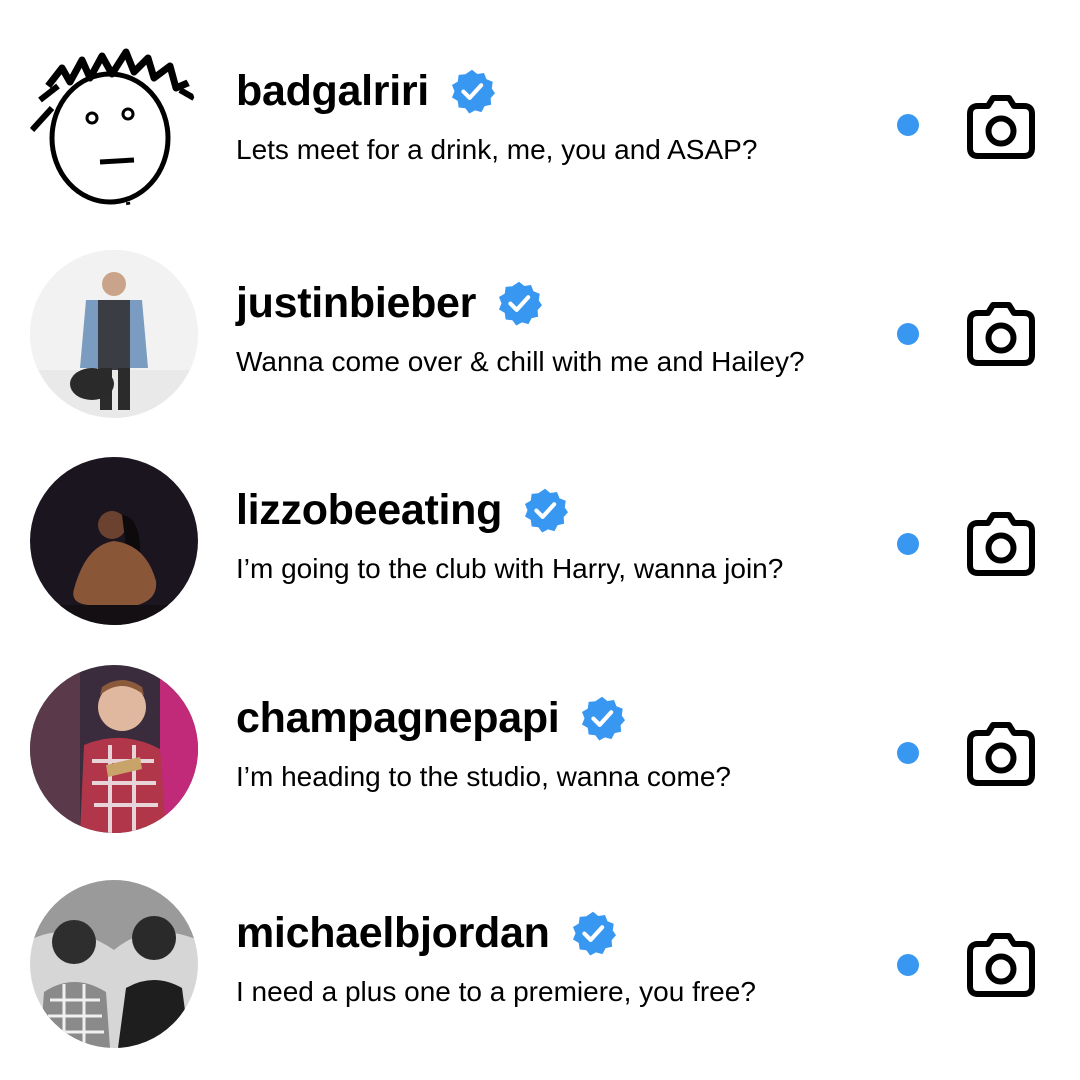  Describe the element at coordinates (398, 718) in the screenshot. I see `username: champagnepapi` at that location.